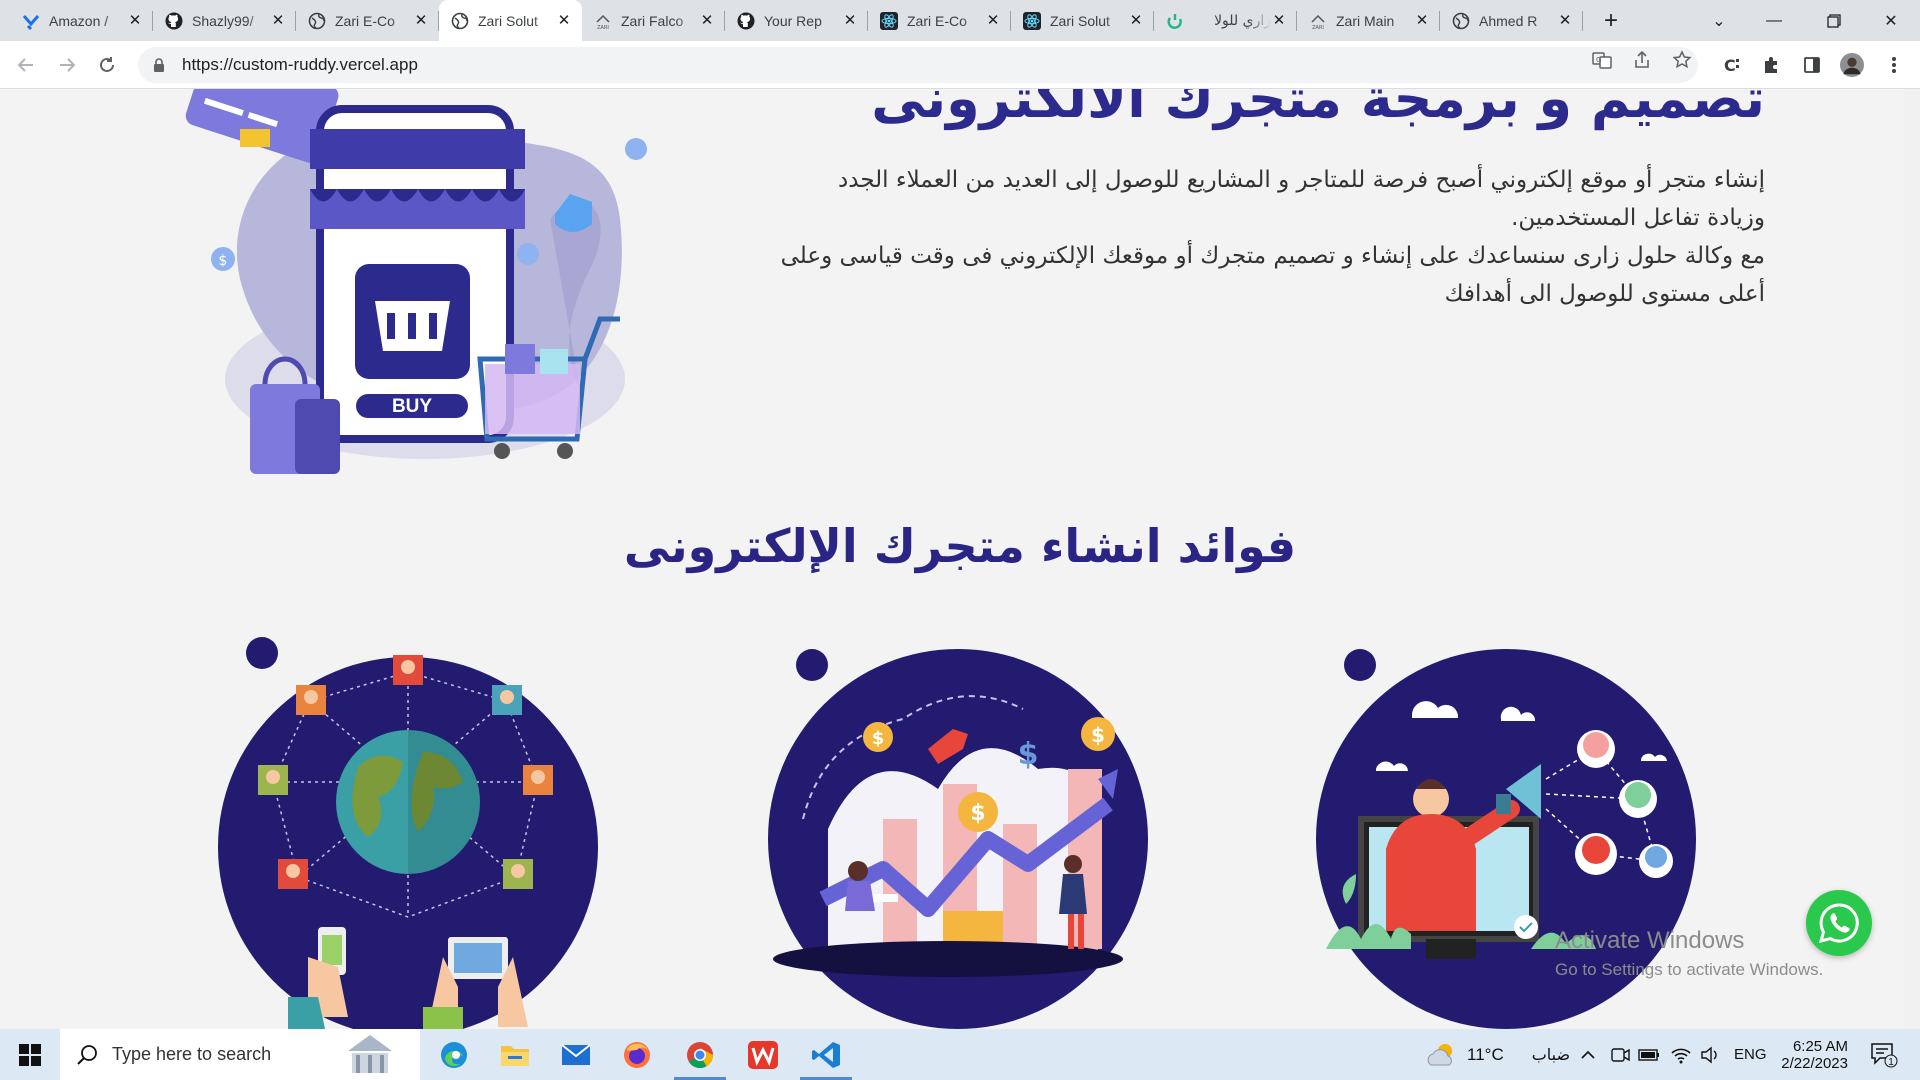 This screenshot has height=1080, width=1920. I want to click on taskbar-vscode, so click(826, 1054).